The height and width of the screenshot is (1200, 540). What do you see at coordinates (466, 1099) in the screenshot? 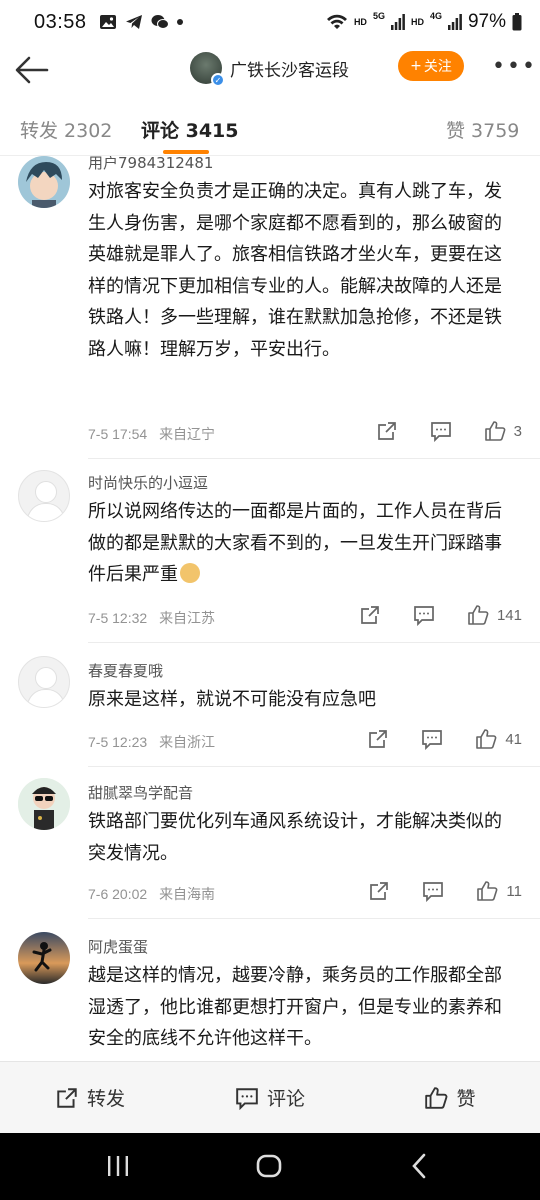
I see `like-label: 赞` at bounding box center [466, 1099].